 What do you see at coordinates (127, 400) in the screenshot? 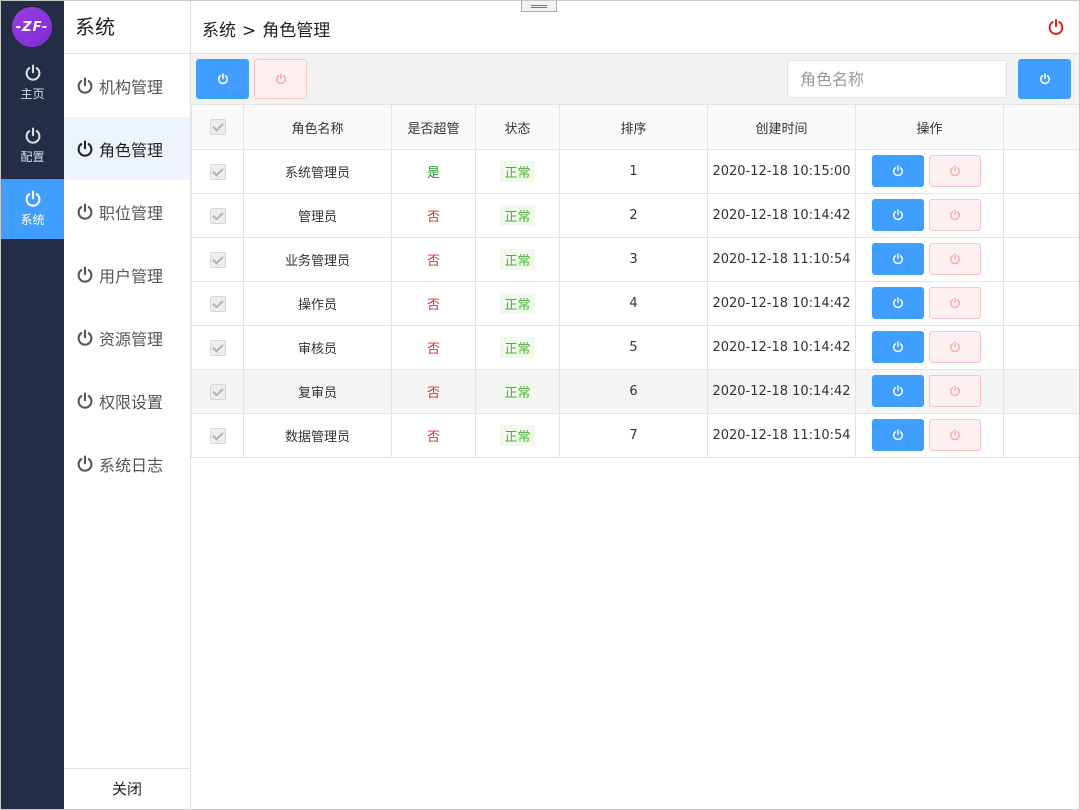
I see `submenu-item: 权限设置` at bounding box center [127, 400].